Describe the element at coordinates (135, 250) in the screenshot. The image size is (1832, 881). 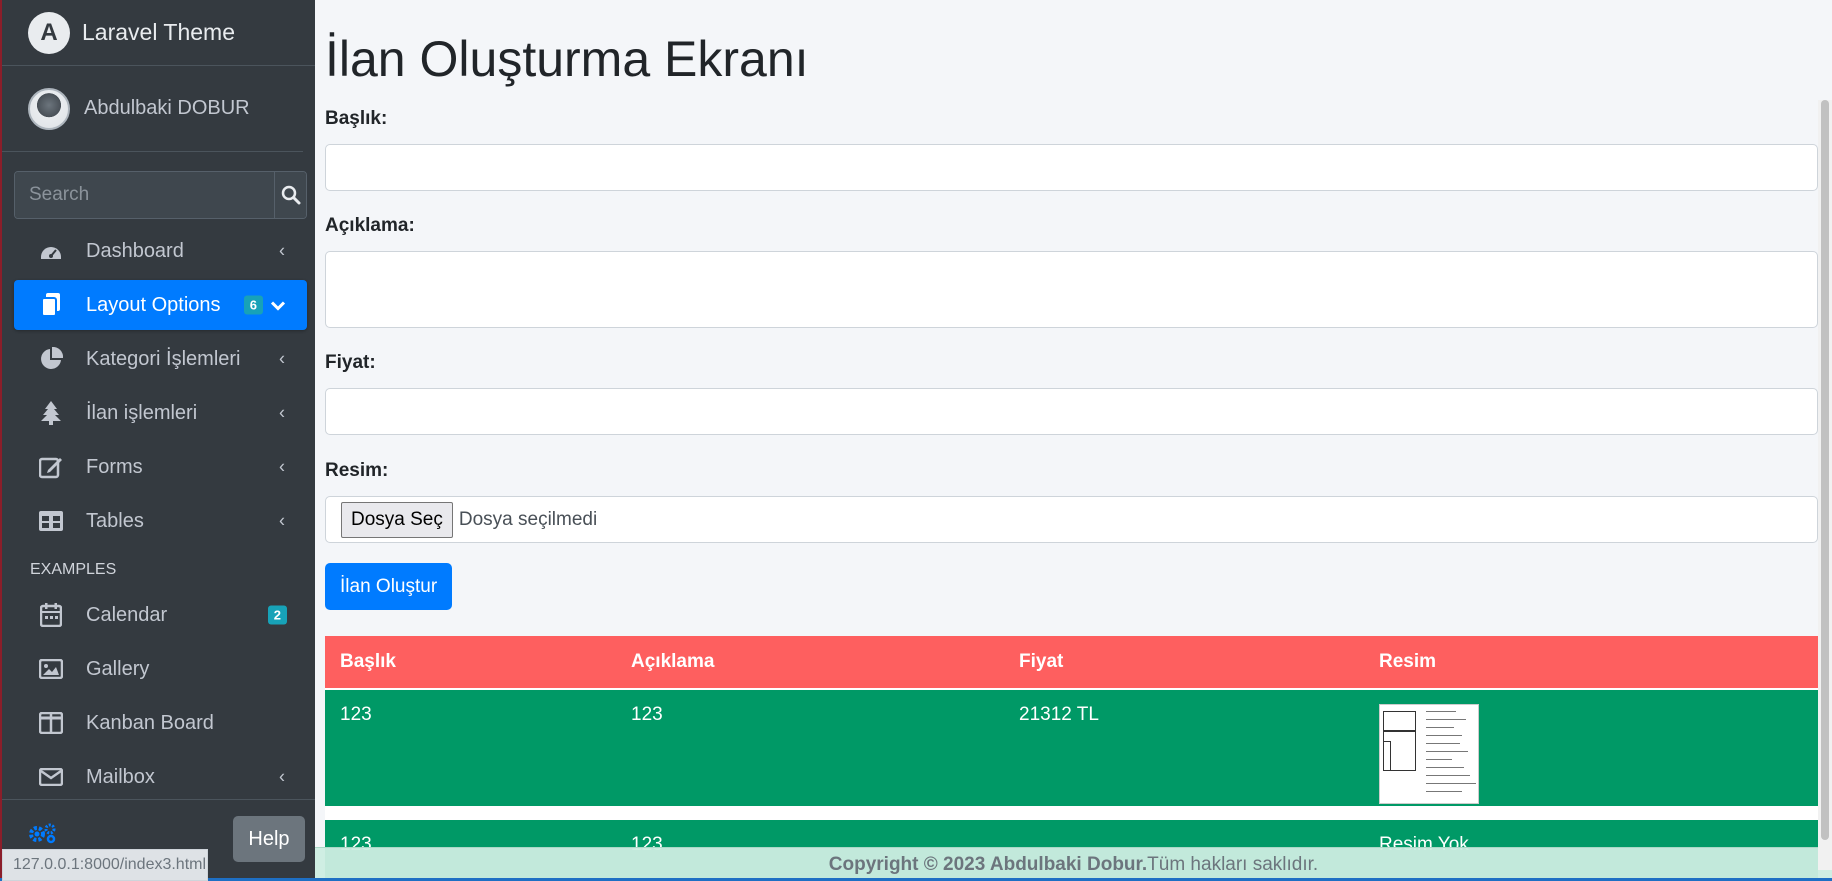
I see `sidebar-item-label: Dashboard` at that location.